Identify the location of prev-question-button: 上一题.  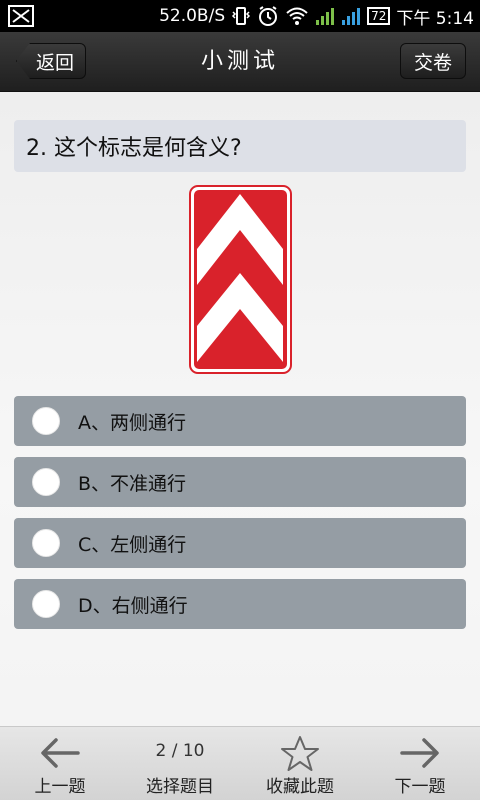
(60, 763).